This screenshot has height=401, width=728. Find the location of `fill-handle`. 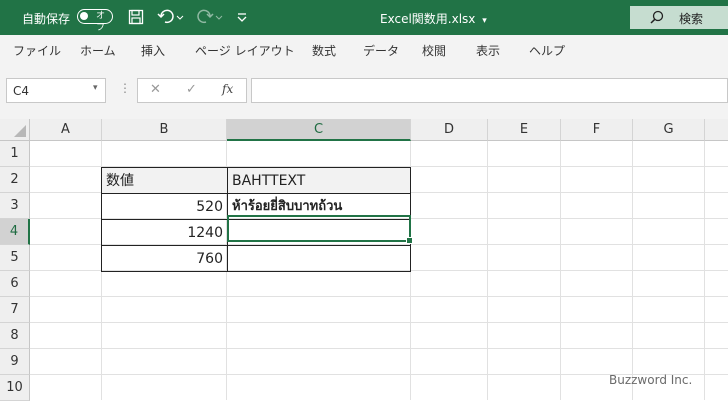

fill-handle is located at coordinates (409, 240).